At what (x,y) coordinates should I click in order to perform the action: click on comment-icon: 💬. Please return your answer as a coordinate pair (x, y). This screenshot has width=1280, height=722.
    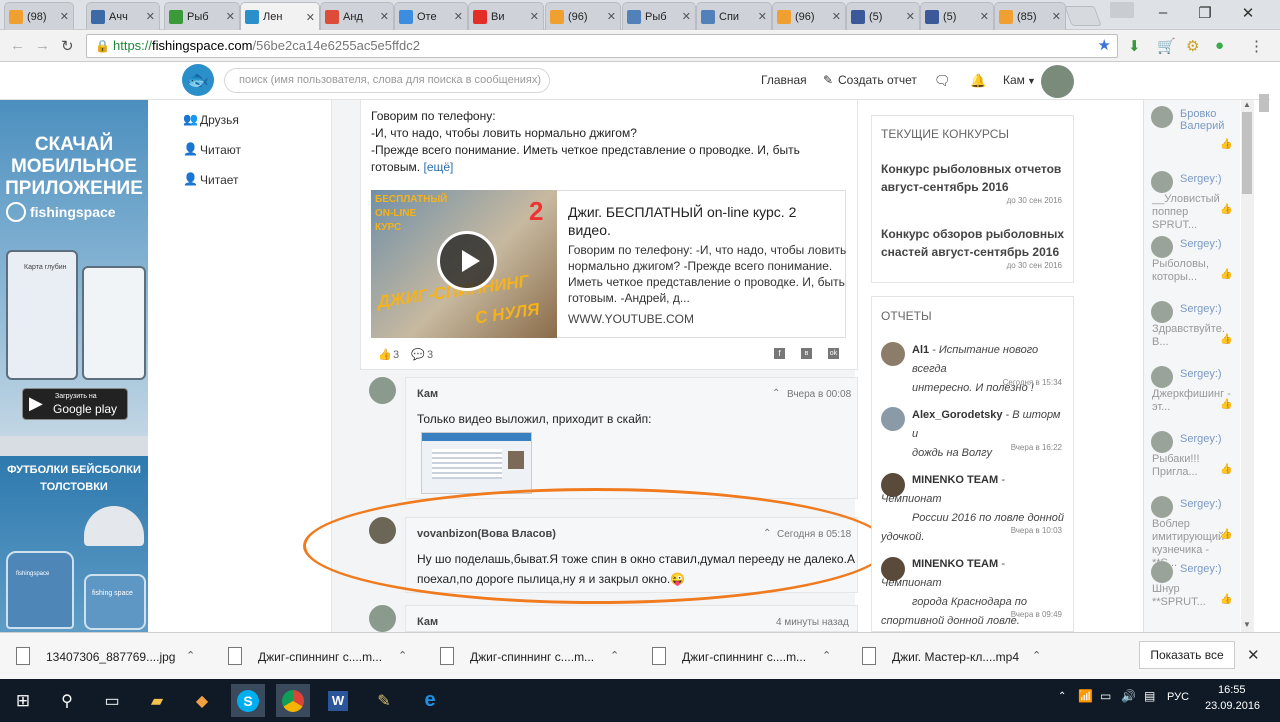
    Looking at the image, I should click on (418, 354).